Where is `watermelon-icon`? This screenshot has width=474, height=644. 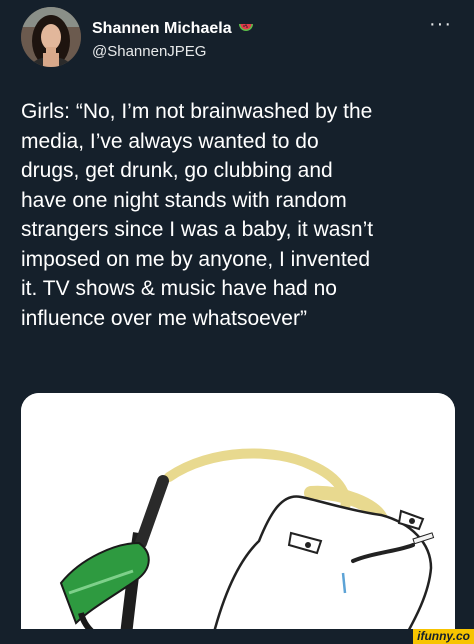
watermelon-icon is located at coordinates (245, 27).